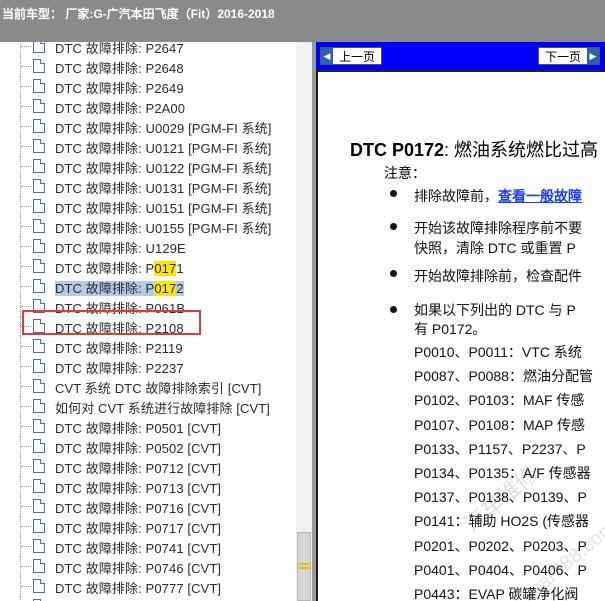 The image size is (605, 601). What do you see at coordinates (502, 521) in the screenshot?
I see `dtc-code-line: P0141：辅助 HO2S (传感器` at bounding box center [502, 521].